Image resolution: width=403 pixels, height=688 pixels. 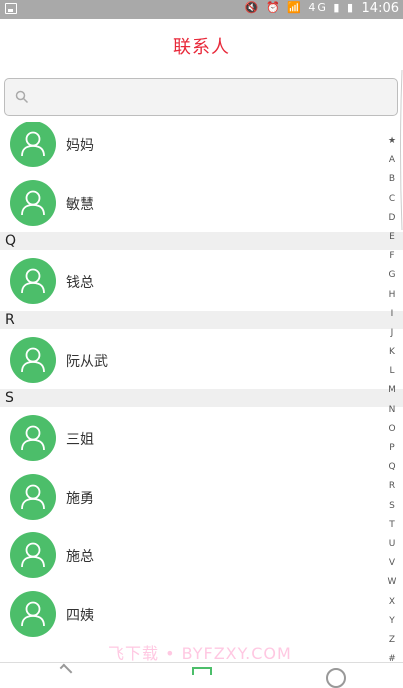 What do you see at coordinates (295, 7) in the screenshot?
I see `wifi-icon: 📶` at bounding box center [295, 7].